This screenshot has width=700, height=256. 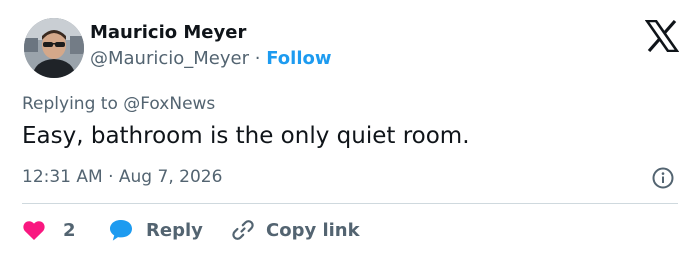 What do you see at coordinates (169, 58) in the screenshot?
I see `author-handle: @Mauricio_Meyer` at bounding box center [169, 58].